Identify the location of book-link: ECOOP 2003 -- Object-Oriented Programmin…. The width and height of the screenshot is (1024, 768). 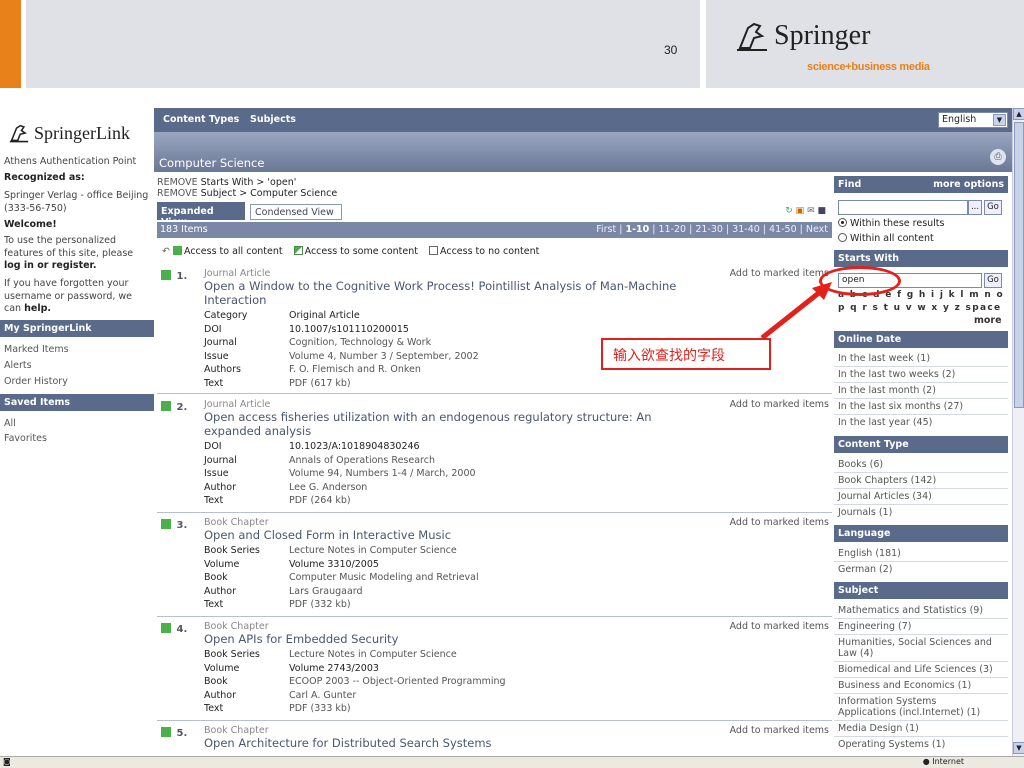
(397, 681).